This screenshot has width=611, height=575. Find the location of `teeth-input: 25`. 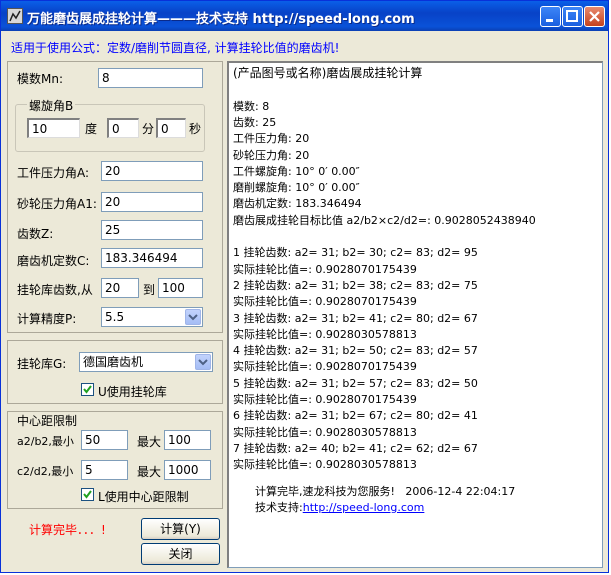

teeth-input: 25 is located at coordinates (152, 230).